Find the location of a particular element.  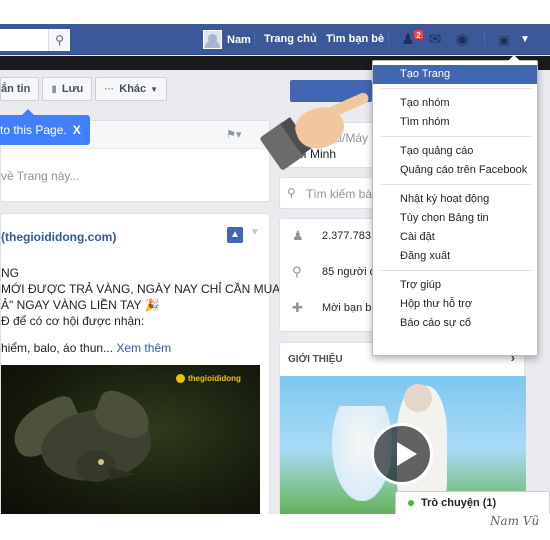

menu-item-news-feed-prefs: Tùy chọn Bảng tin is located at coordinates (455, 218).